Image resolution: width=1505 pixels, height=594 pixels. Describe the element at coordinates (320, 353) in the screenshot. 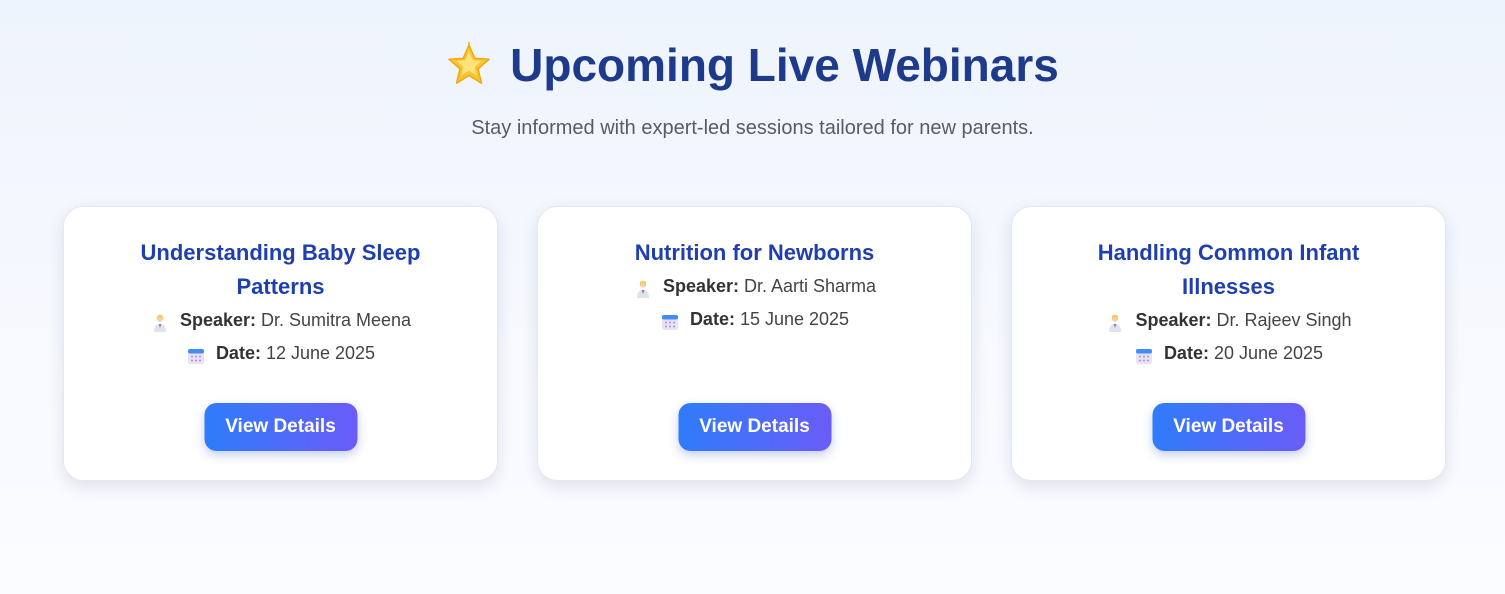

I see `date-value: 12 June 2025` at that location.